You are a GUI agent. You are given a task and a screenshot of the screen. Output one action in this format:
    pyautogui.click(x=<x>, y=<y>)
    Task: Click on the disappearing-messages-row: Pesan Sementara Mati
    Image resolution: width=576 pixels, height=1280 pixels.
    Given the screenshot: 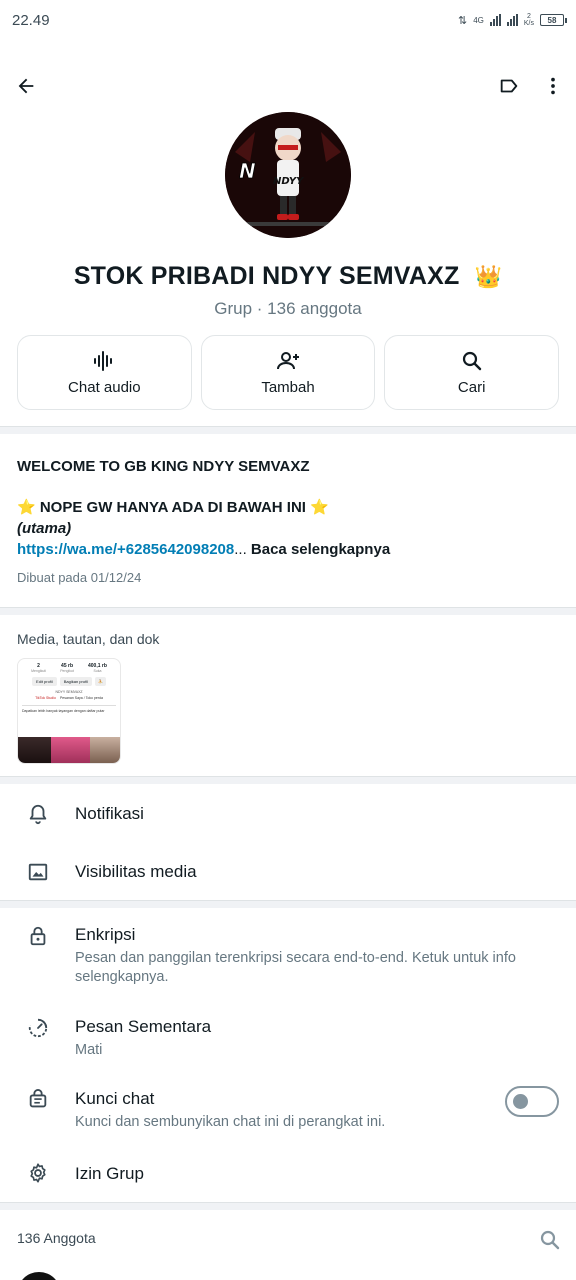 What is the action you would take?
    pyautogui.click(x=288, y=1037)
    